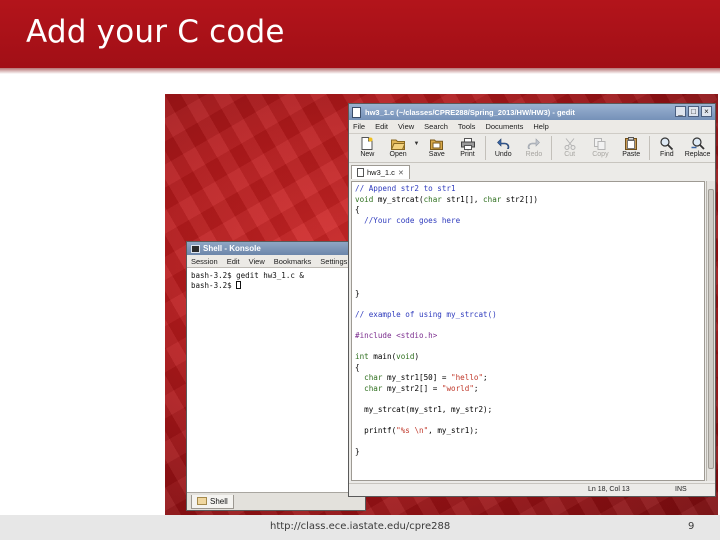  I want to click on replace-icon, so click(698, 143).